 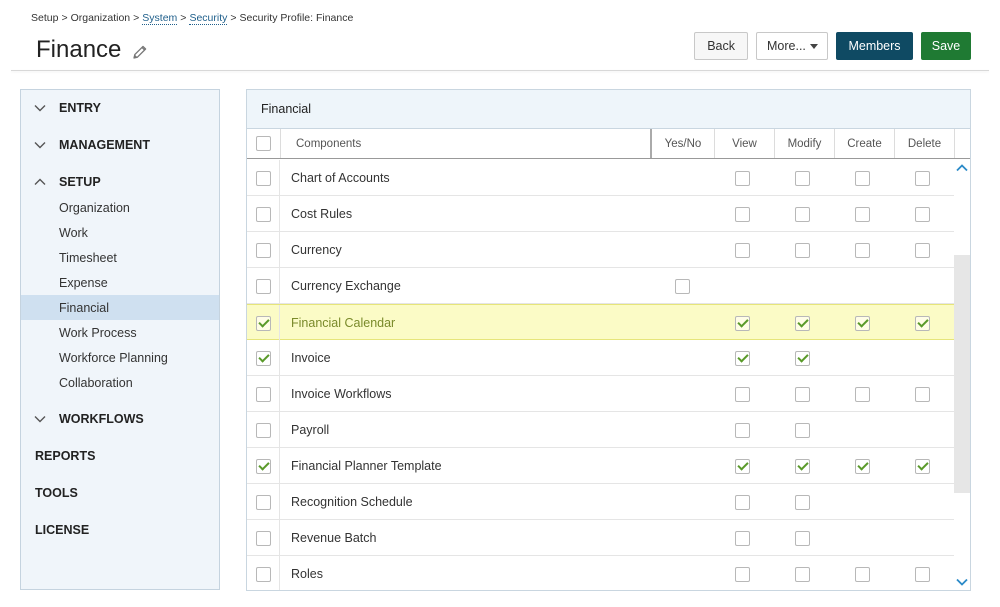 I want to click on sidebar-section-management: MANAGEMENT, so click(x=120, y=145).